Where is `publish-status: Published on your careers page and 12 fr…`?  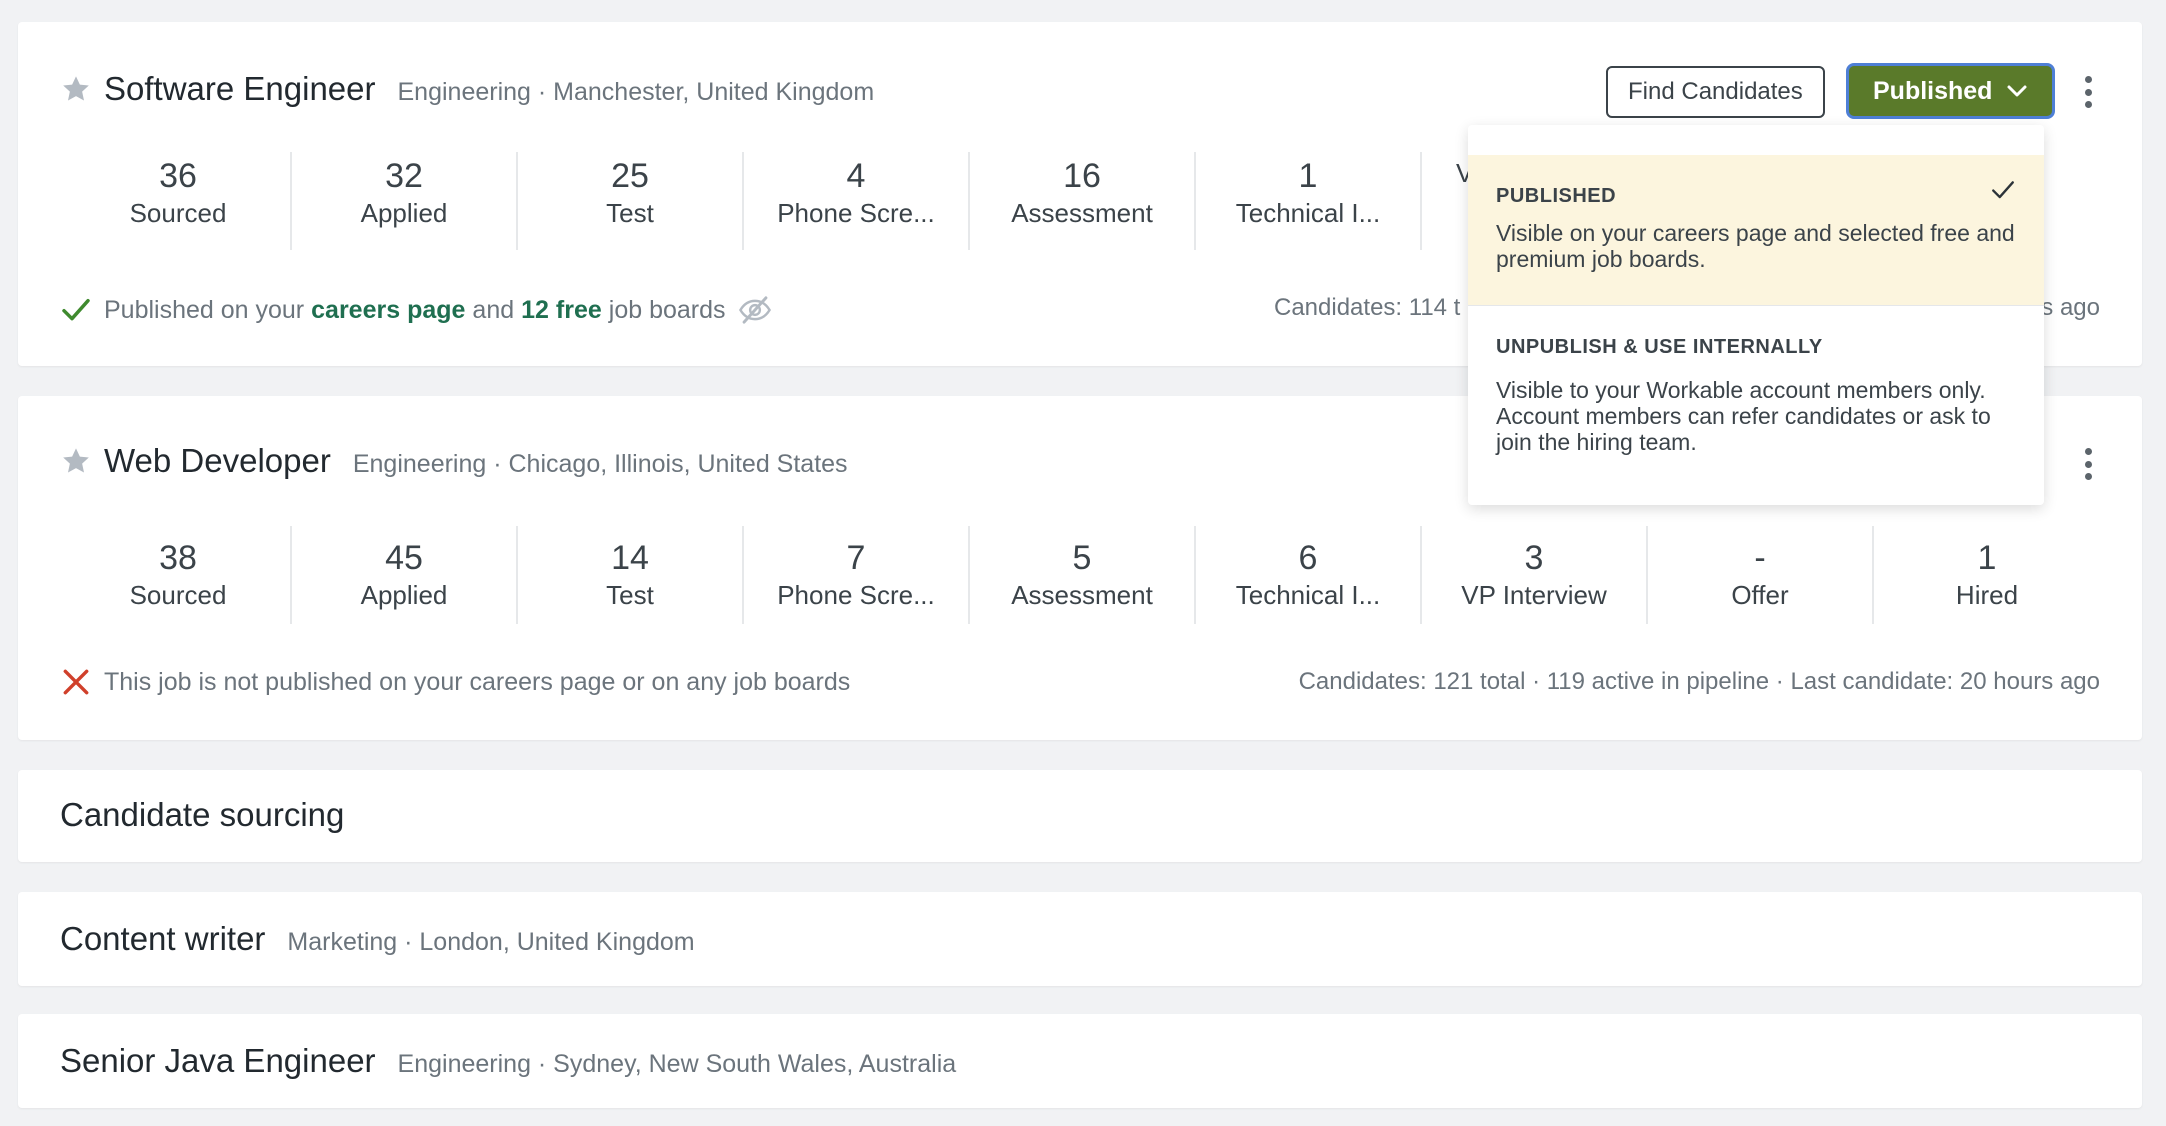 publish-status: Published on your careers page and 12 fr… is located at coordinates (416, 310).